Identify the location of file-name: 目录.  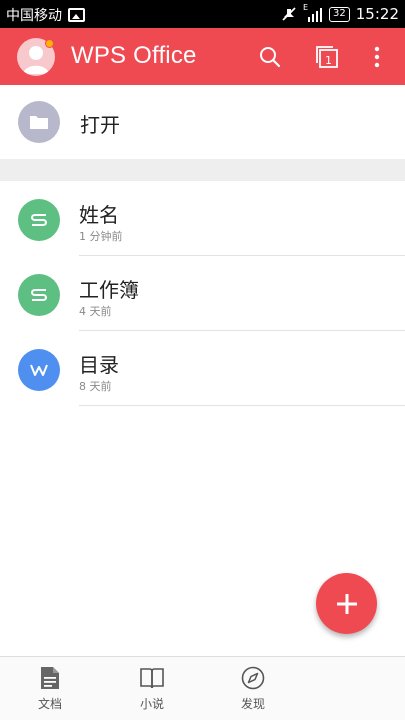
(99, 365).